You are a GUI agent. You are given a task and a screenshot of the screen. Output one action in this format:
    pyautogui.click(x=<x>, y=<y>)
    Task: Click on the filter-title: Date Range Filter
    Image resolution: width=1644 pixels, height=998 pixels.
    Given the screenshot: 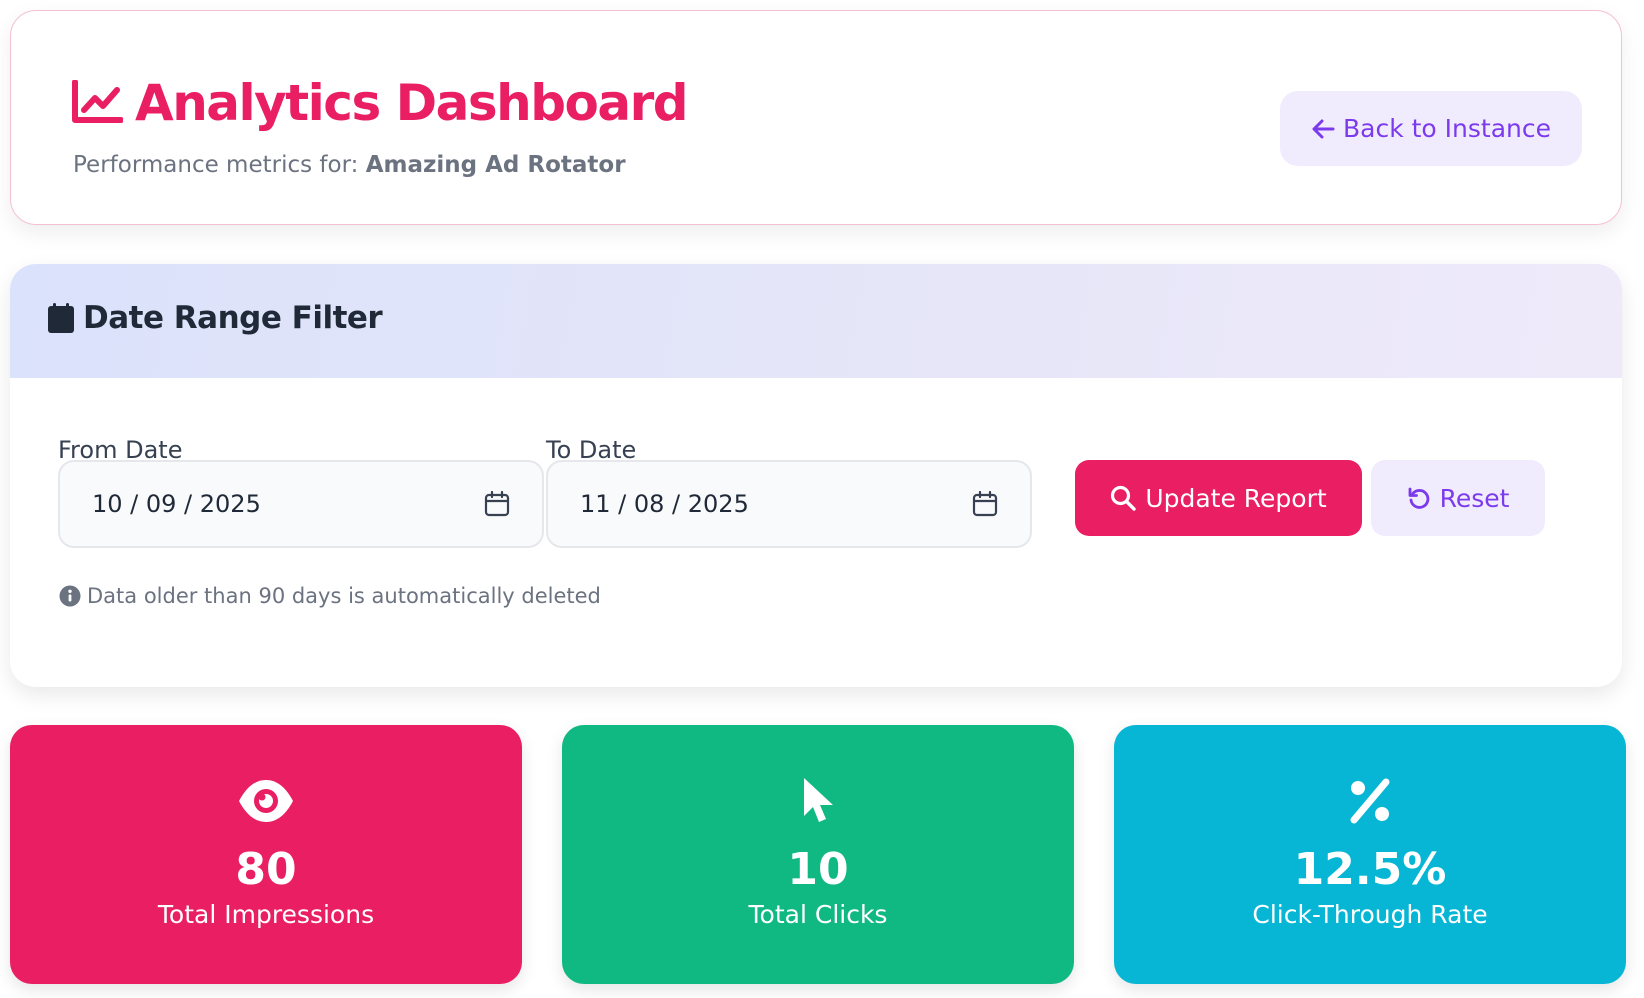 What is the action you would take?
    pyautogui.click(x=215, y=318)
    